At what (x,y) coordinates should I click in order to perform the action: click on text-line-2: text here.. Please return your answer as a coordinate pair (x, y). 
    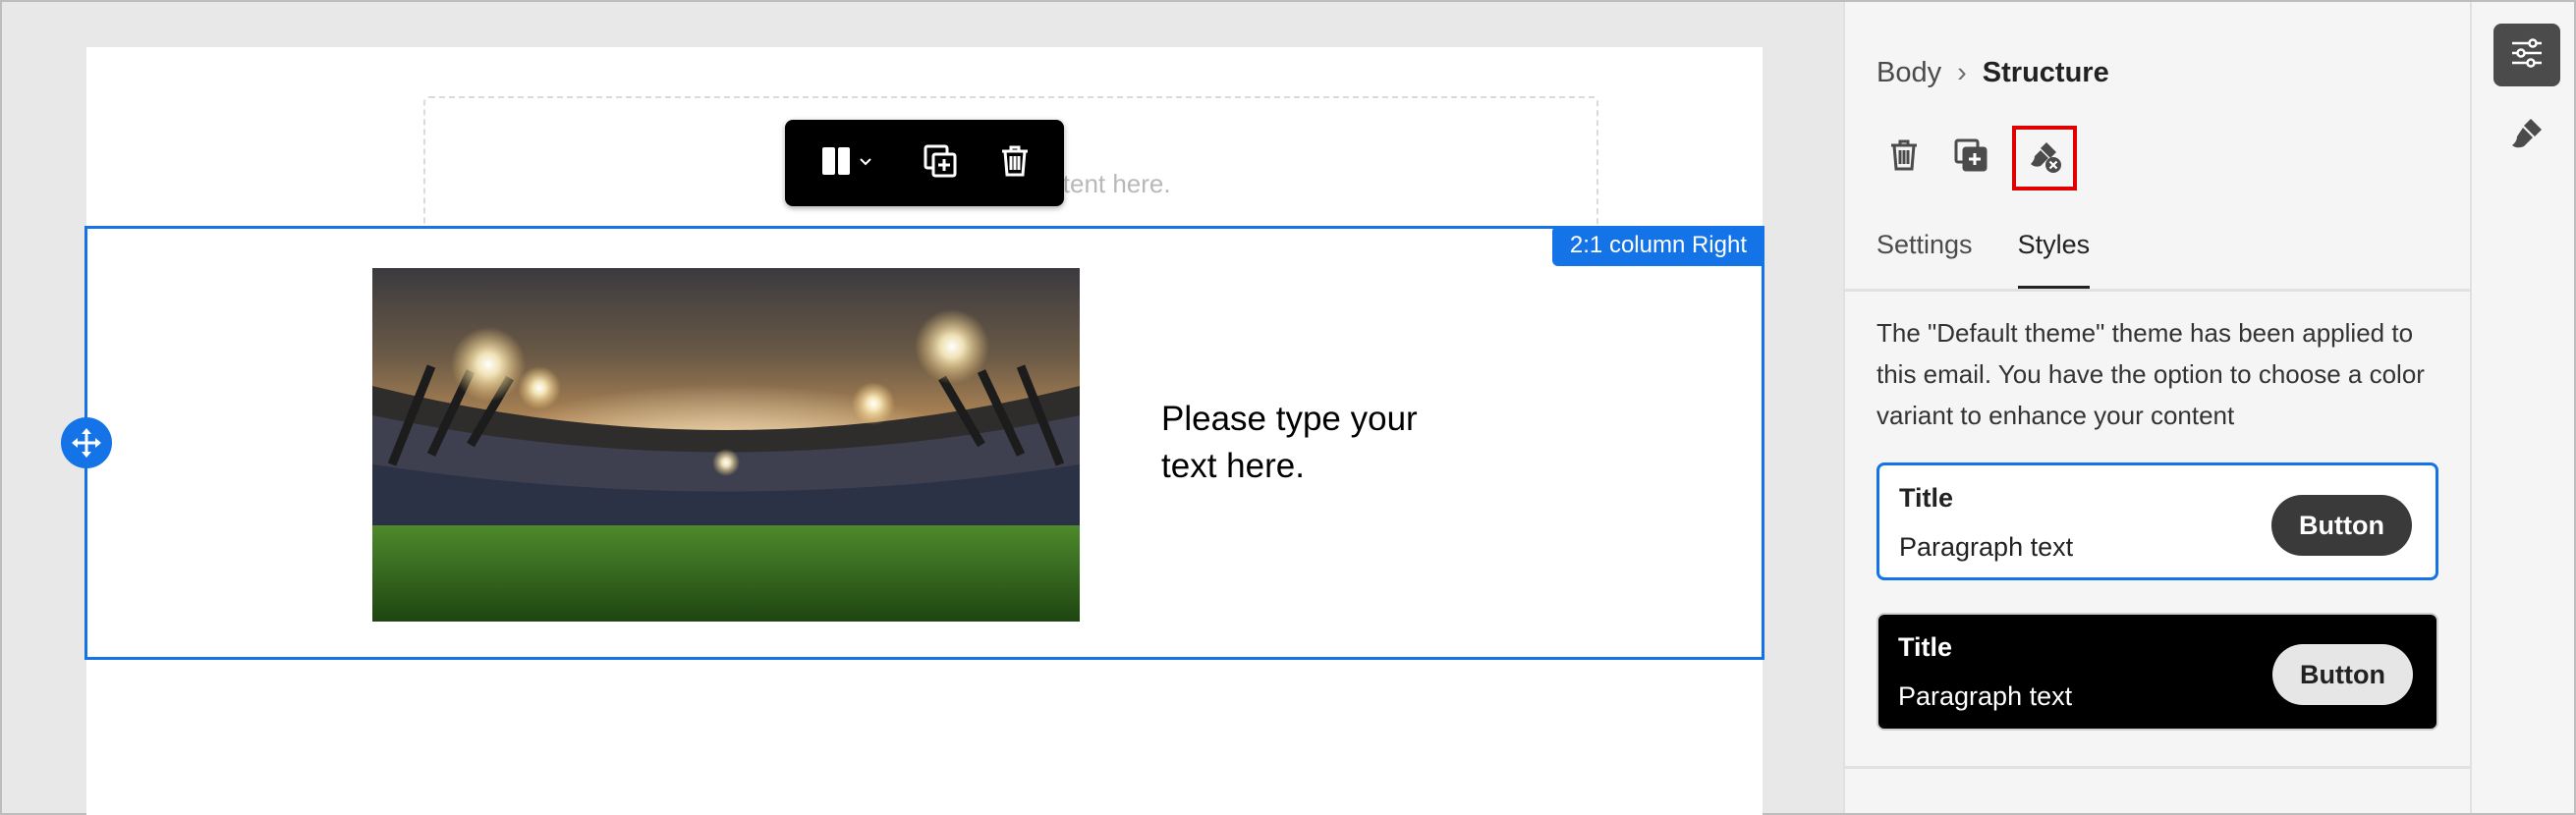
    Looking at the image, I should click on (1233, 466).